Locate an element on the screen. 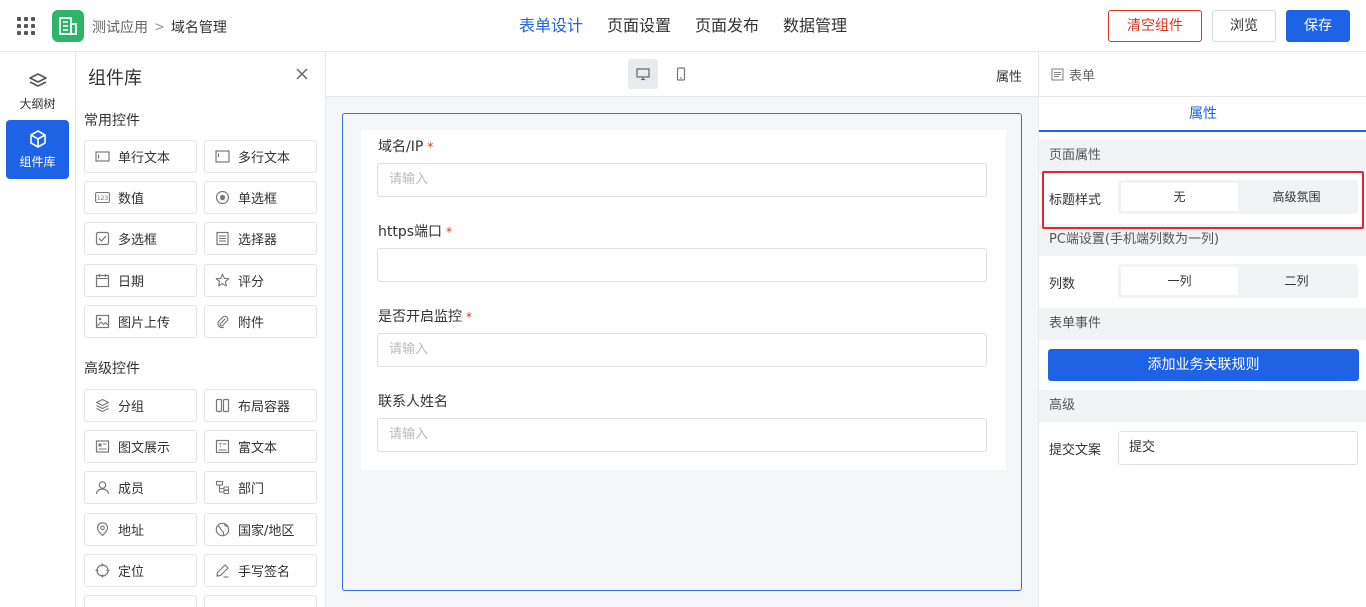 The image size is (1366, 607). rail-item-components: 组件库 is located at coordinates (37, 149).